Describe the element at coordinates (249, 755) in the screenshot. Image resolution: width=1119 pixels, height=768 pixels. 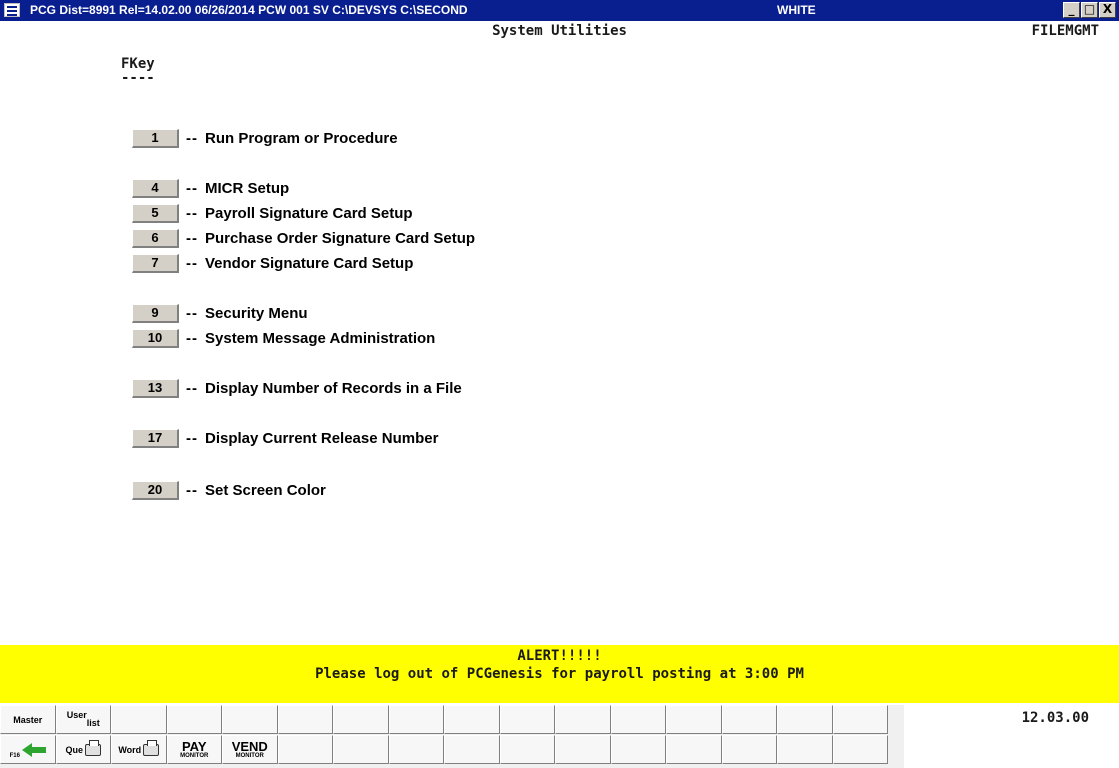
I see `vend-sub-label: MONITOR` at that location.